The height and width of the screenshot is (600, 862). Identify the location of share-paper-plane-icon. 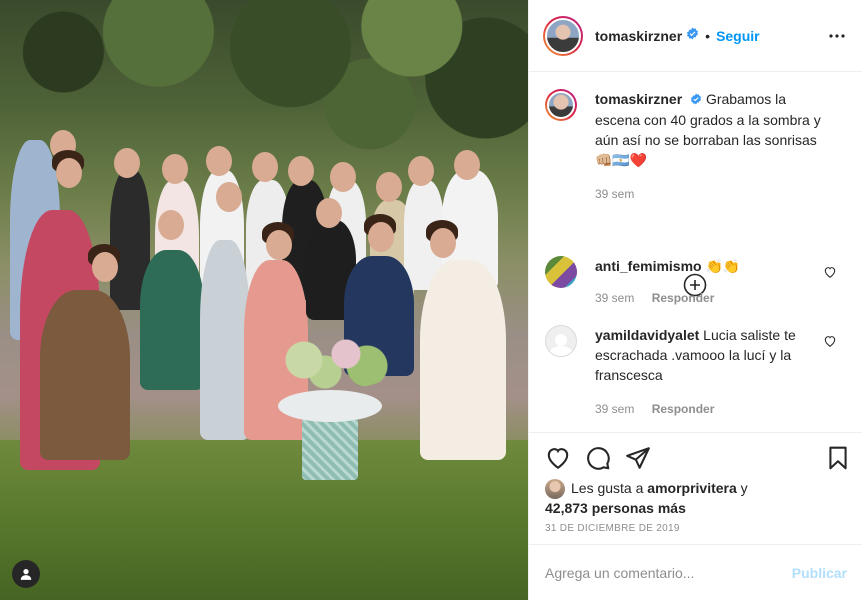
(638, 458).